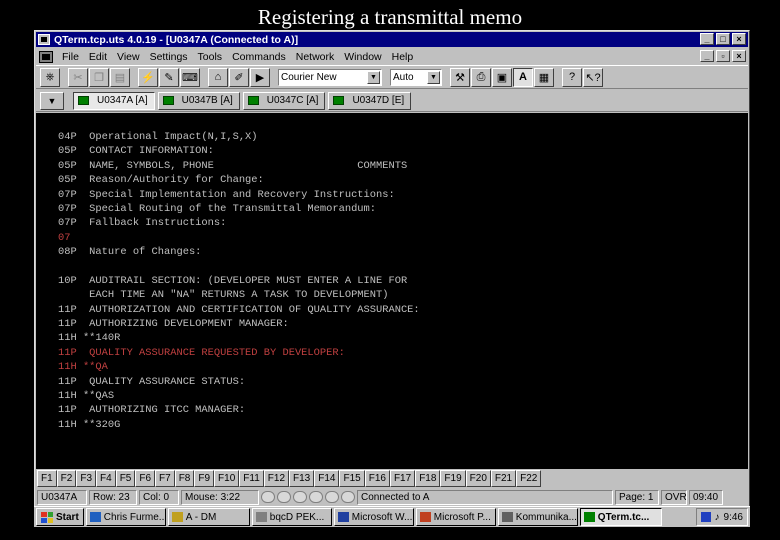 The image size is (780, 540). I want to click on print-icon: ⎙, so click(481, 77).